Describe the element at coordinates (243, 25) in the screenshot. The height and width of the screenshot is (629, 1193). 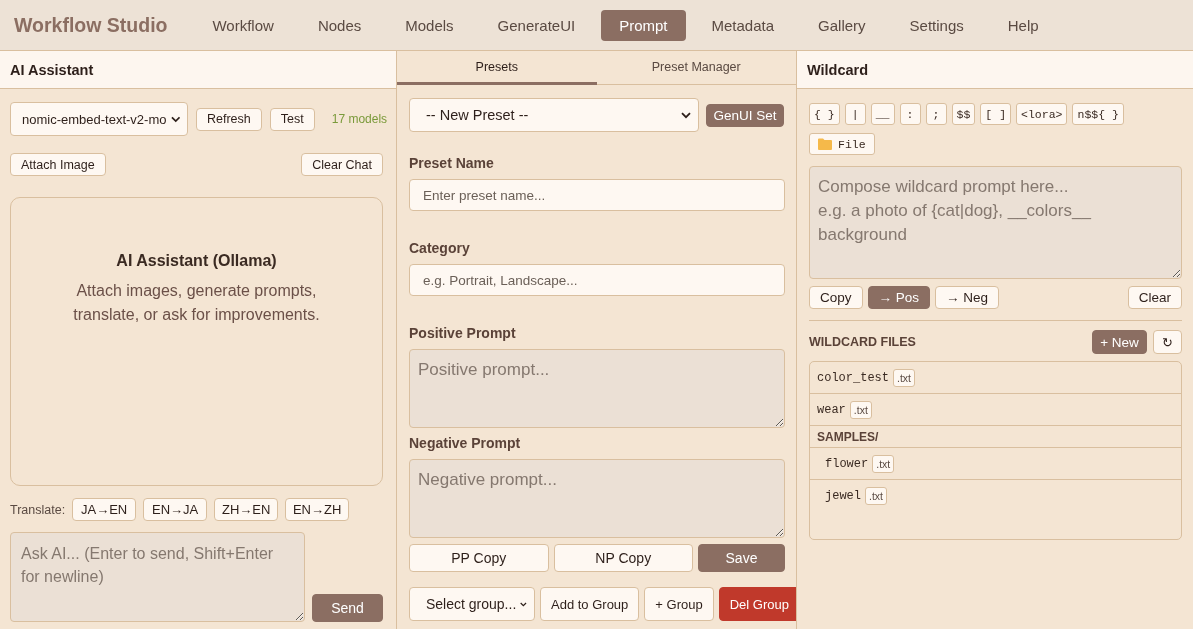
I see `nav-tab: Workflow` at that location.